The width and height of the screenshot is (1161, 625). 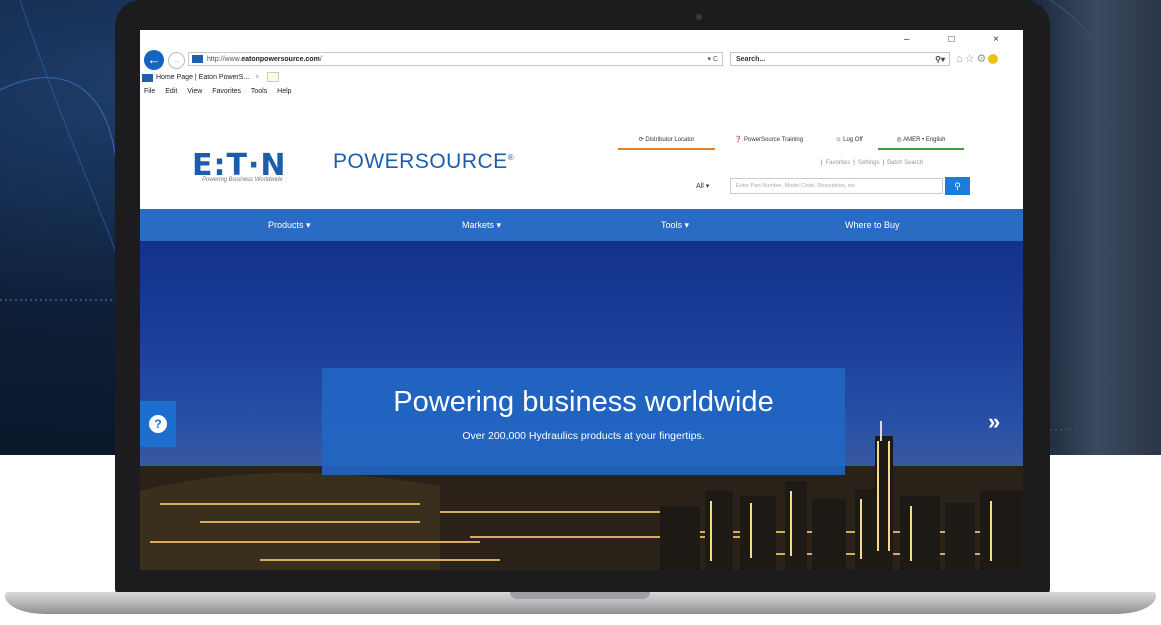 I want to click on menu-favorites: Favorites, so click(x=226, y=91).